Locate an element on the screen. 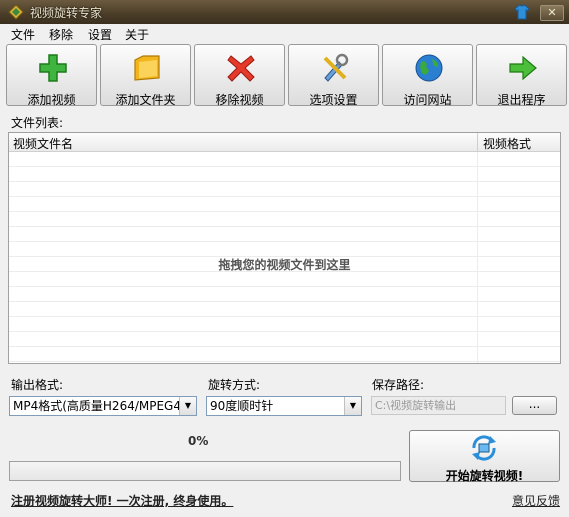  register-link: 注册视频旋转大师! 一次注册, 终身使用。 is located at coordinates (122, 500).